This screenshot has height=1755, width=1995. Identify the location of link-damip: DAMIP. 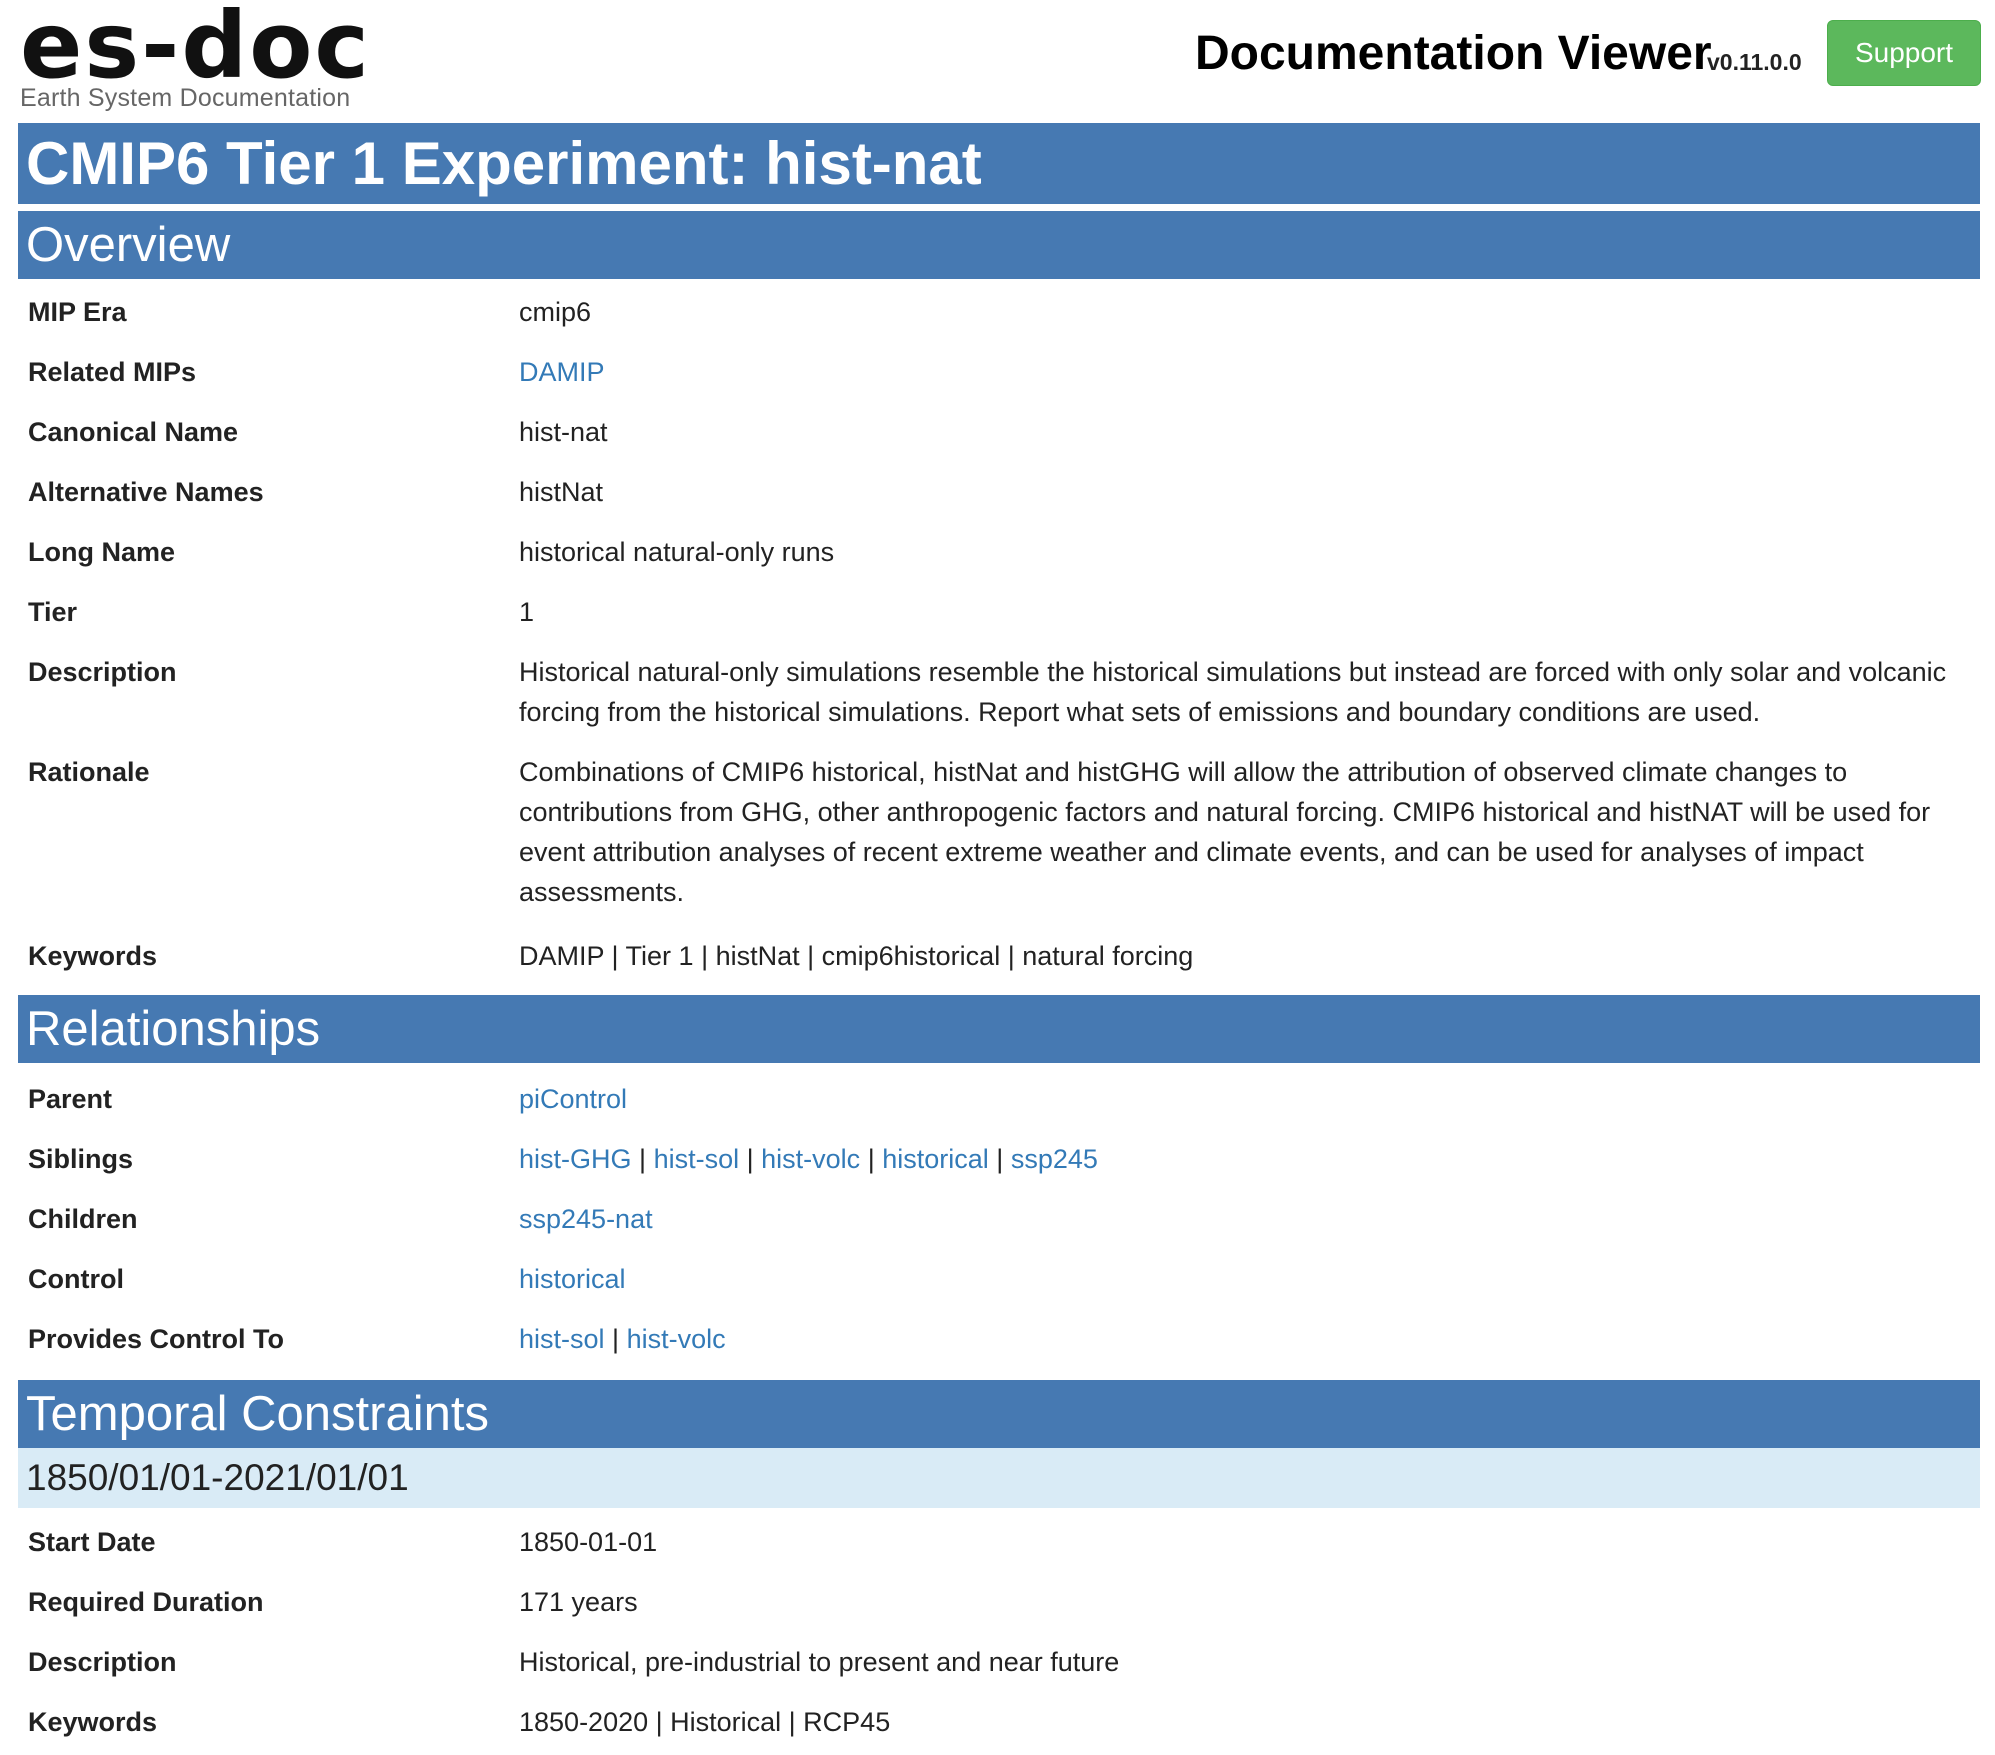
(562, 372).